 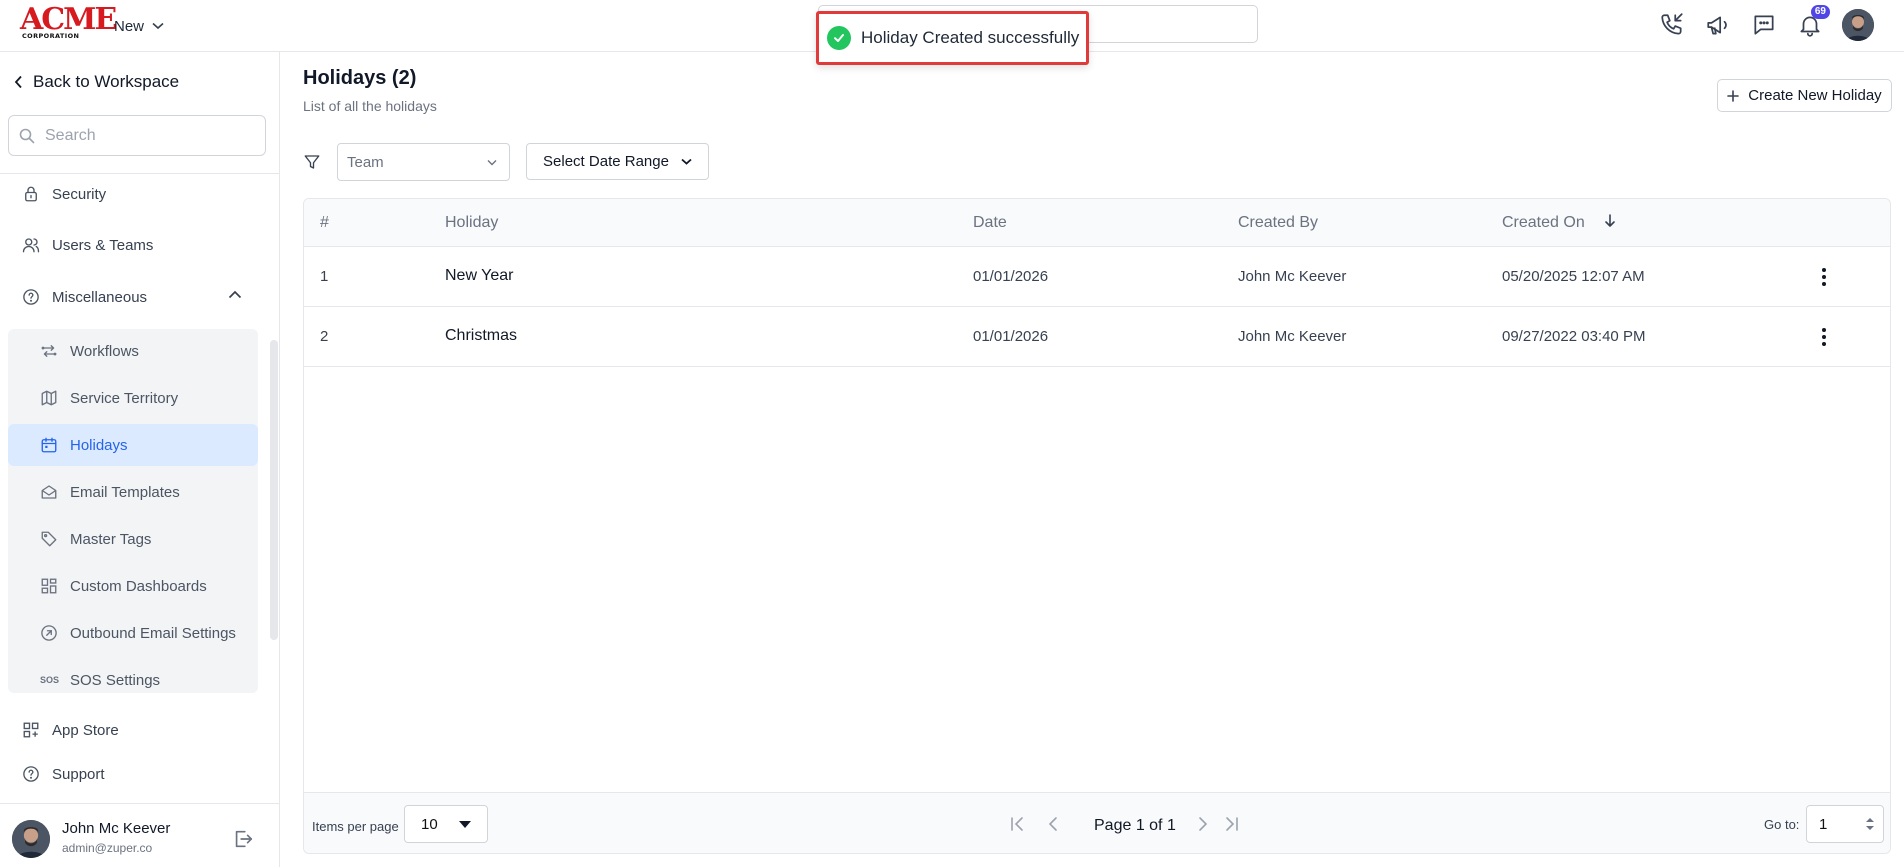 What do you see at coordinates (64, 194) in the screenshot?
I see `sidebar-item-security: Security` at bounding box center [64, 194].